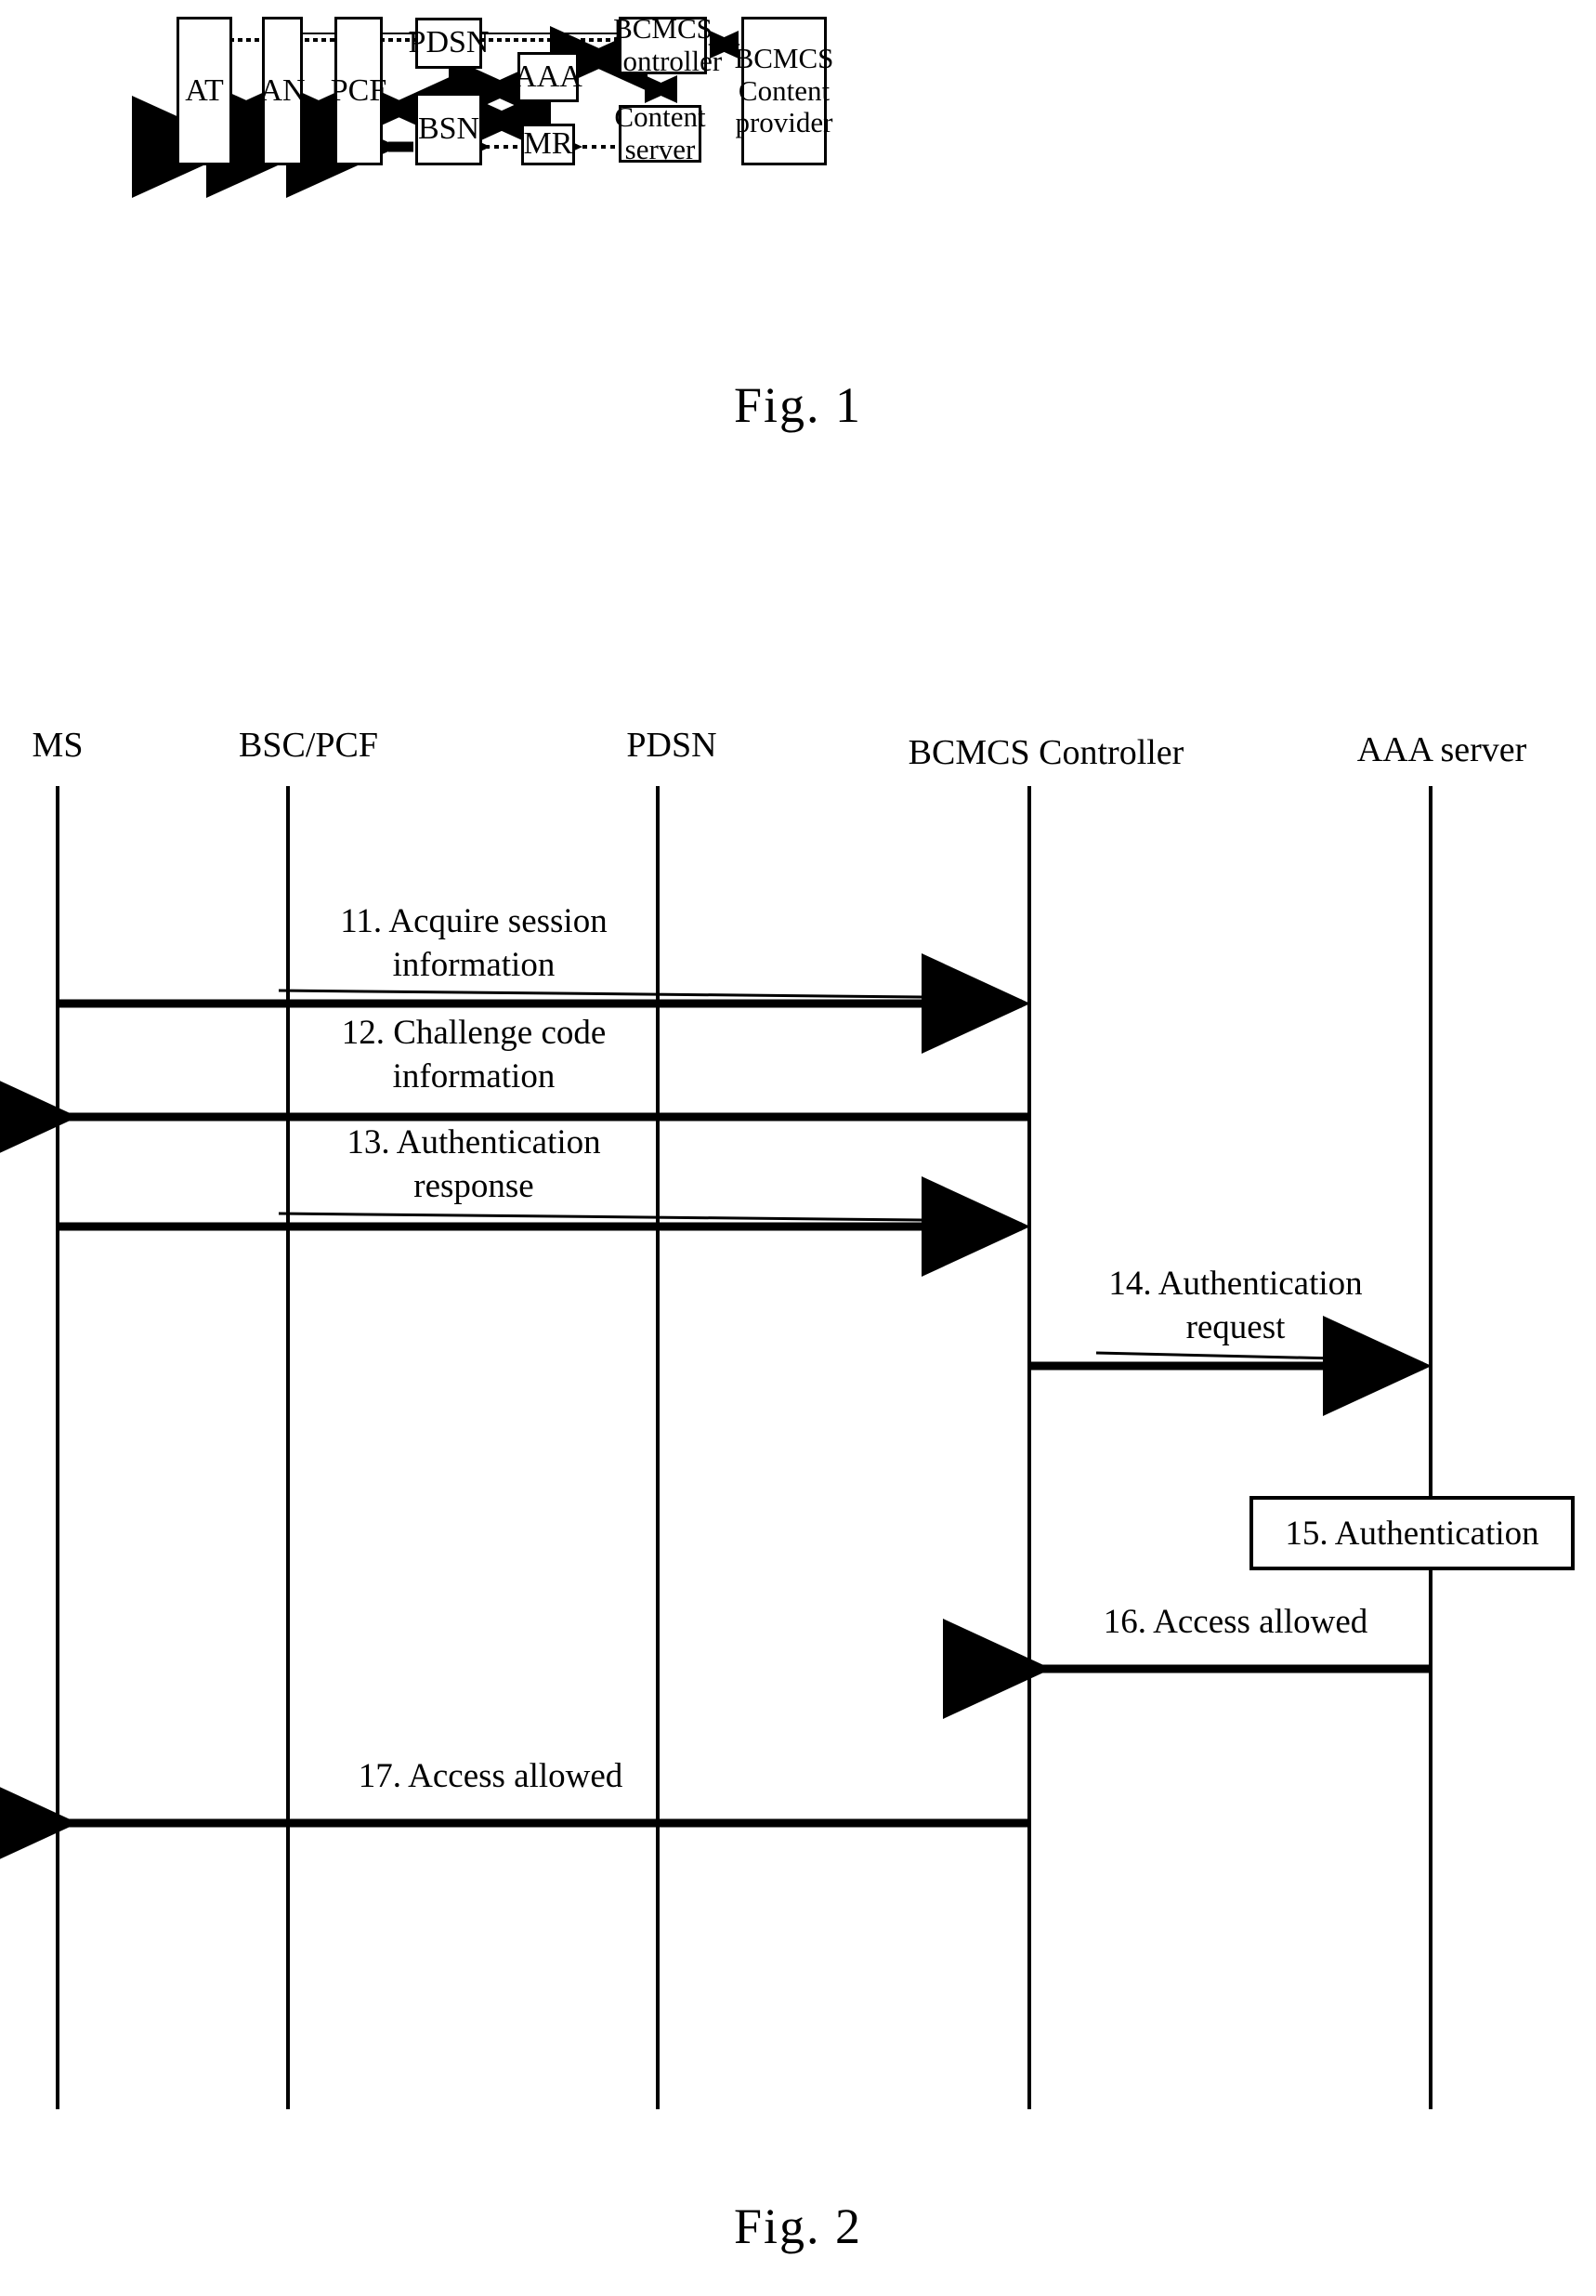  I want to click on fig1-node-pdsn: PDSN, so click(449, 43).